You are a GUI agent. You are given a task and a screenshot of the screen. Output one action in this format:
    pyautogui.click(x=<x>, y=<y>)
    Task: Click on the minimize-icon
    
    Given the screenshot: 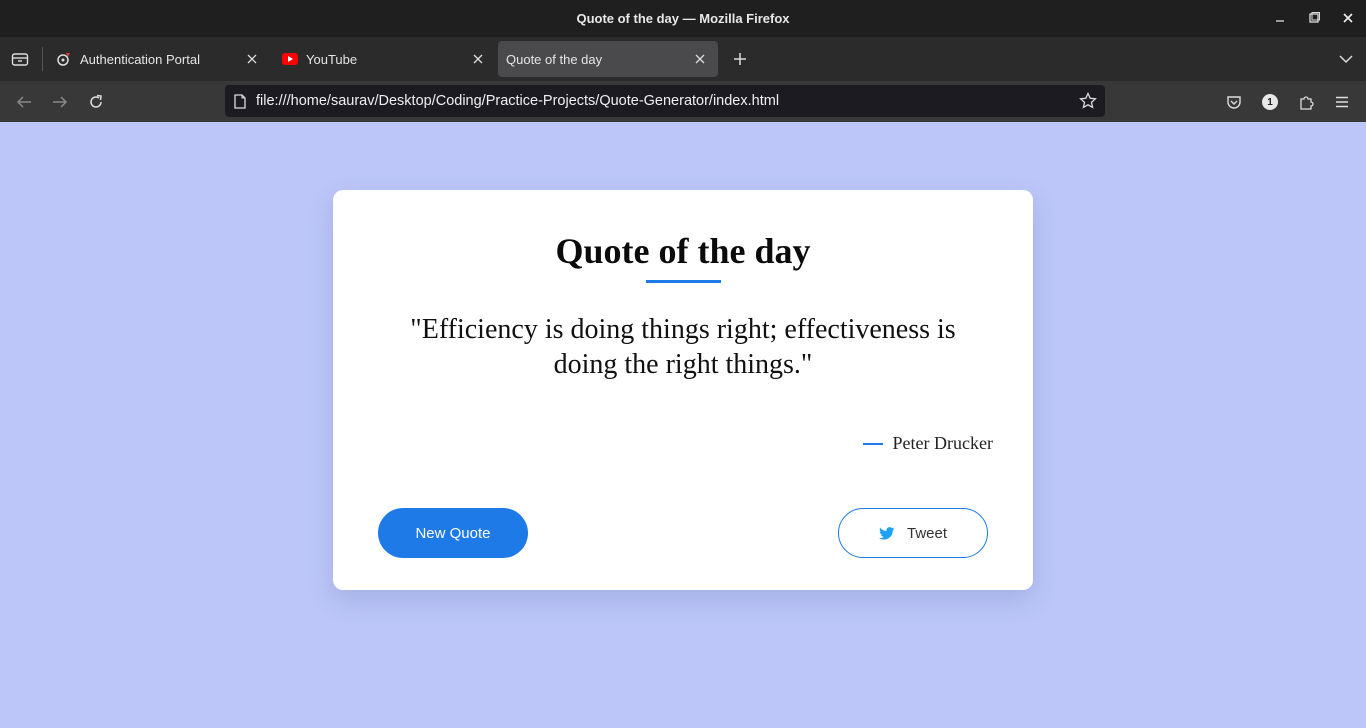 What is the action you would take?
    pyautogui.click(x=1280, y=18)
    